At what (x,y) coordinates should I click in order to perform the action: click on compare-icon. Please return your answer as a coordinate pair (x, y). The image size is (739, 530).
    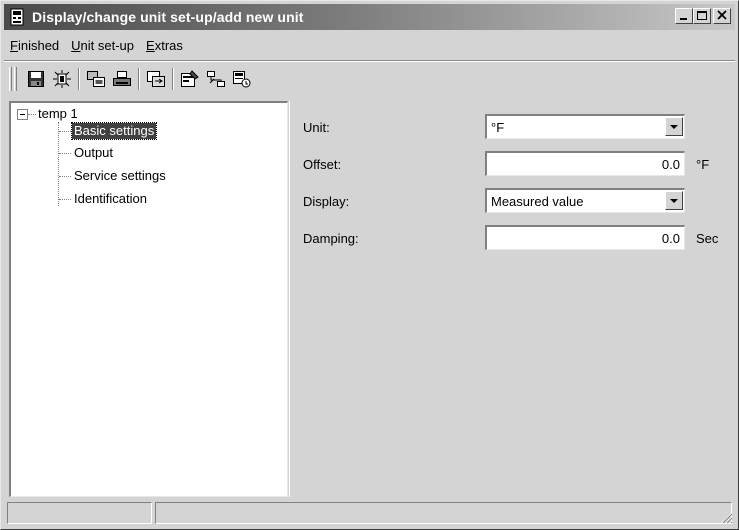
    Looking at the image, I should click on (156, 79).